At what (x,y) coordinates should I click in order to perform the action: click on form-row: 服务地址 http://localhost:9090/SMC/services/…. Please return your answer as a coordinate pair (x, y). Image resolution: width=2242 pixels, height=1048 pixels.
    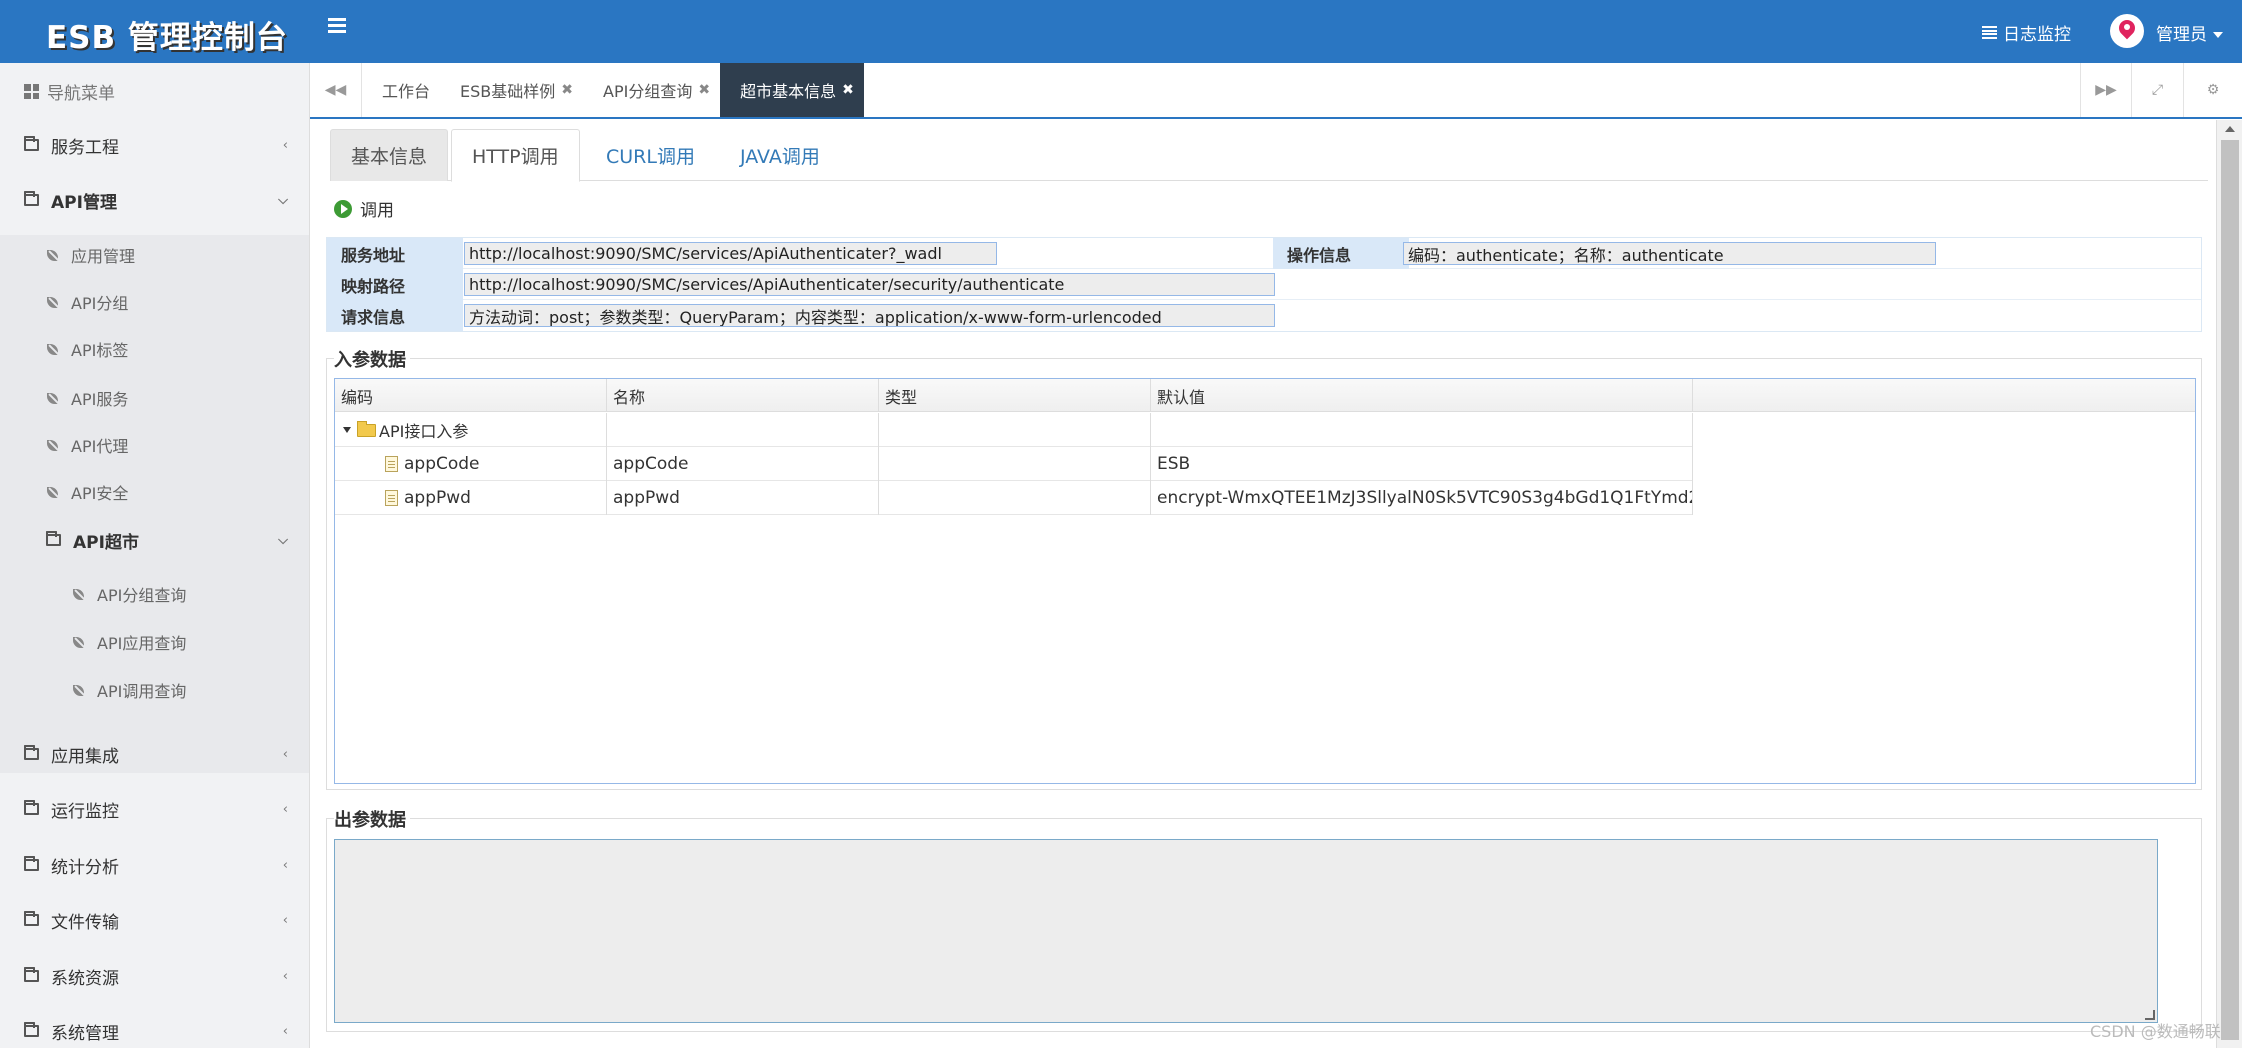
    Looking at the image, I should click on (1264, 253).